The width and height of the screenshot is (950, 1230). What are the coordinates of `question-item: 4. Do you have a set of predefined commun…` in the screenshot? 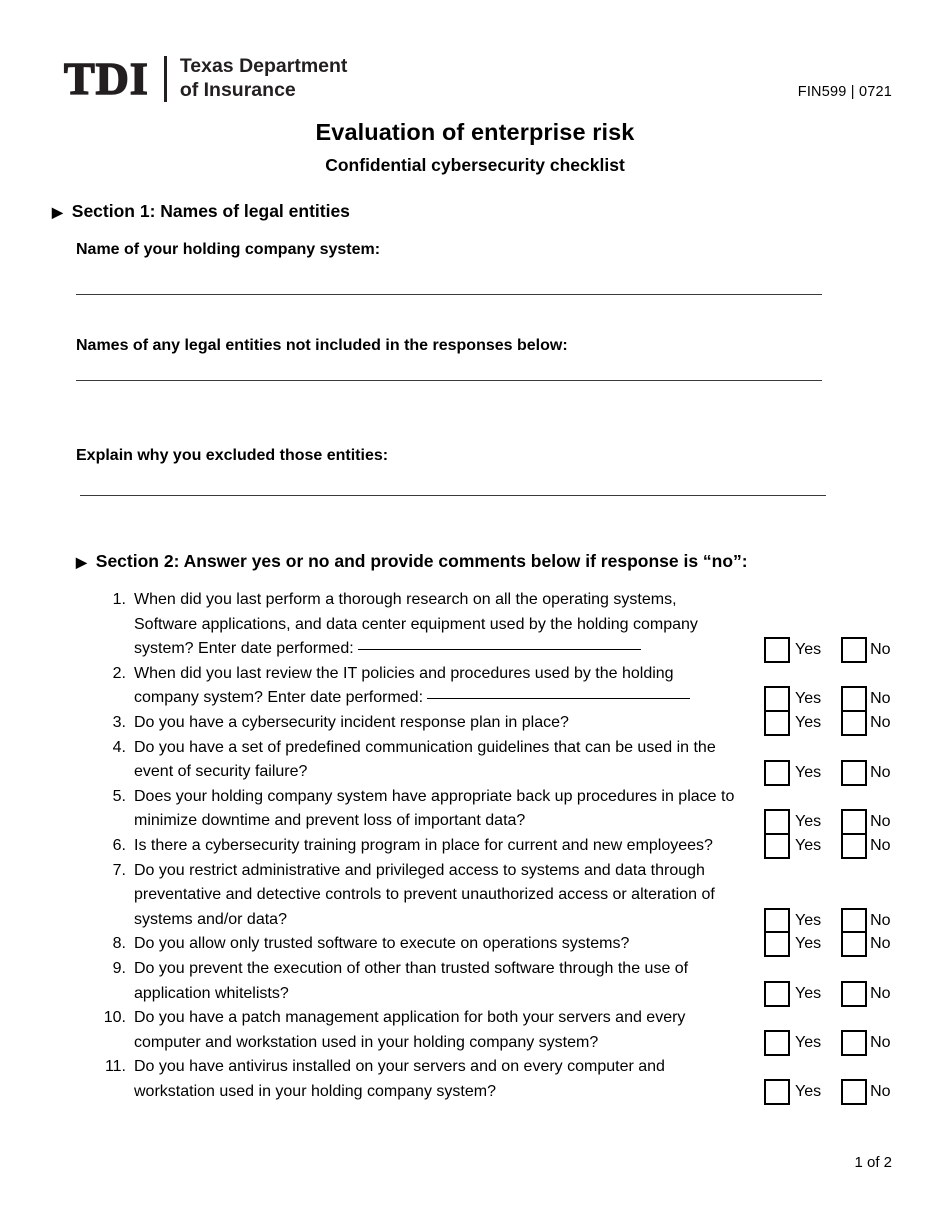 It's located at (420, 760).